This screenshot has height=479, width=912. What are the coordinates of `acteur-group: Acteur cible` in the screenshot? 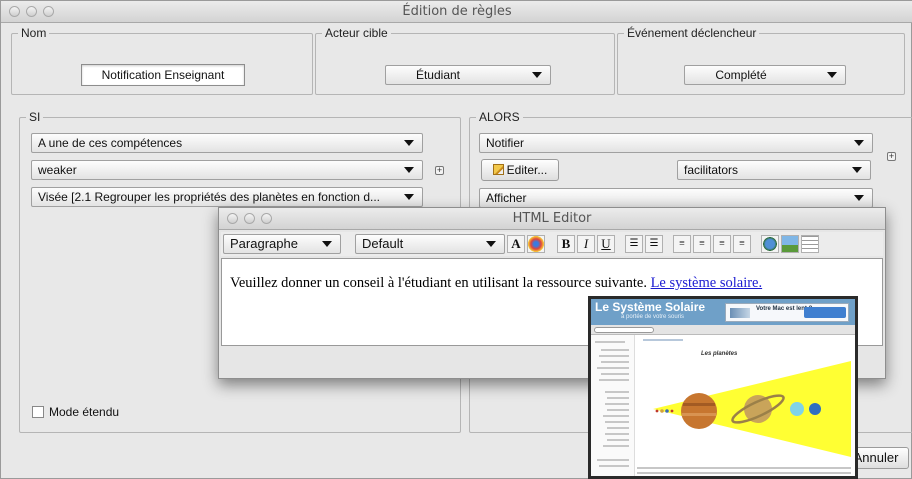 It's located at (465, 60).